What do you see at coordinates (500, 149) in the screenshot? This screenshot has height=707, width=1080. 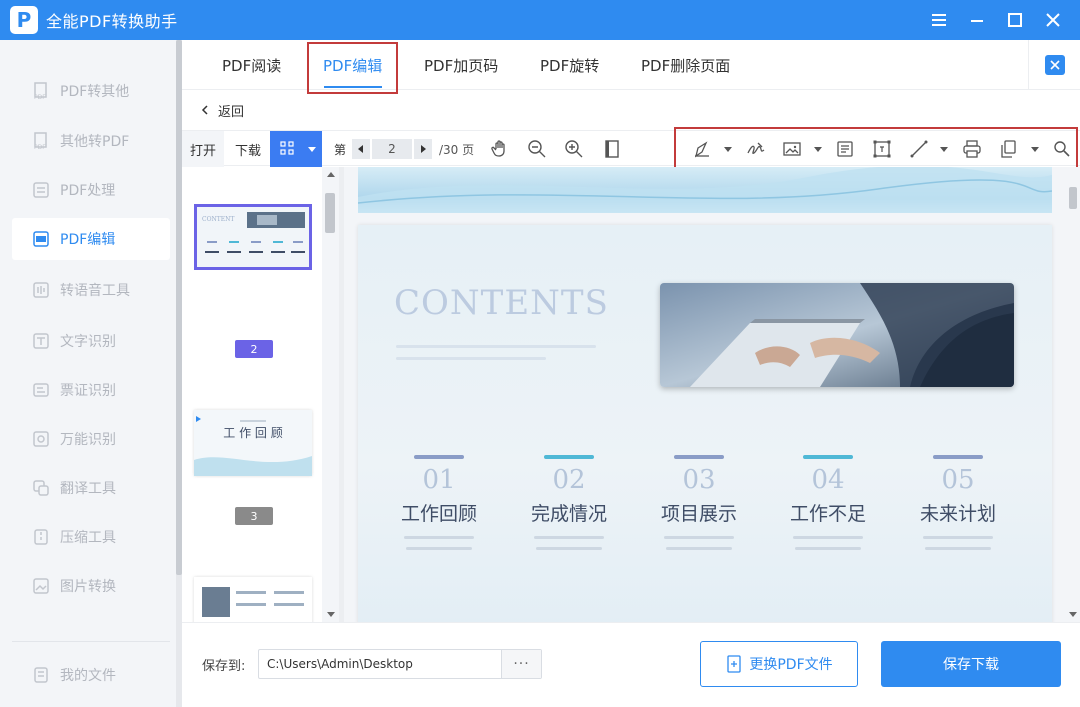 I see `hand-icon` at bounding box center [500, 149].